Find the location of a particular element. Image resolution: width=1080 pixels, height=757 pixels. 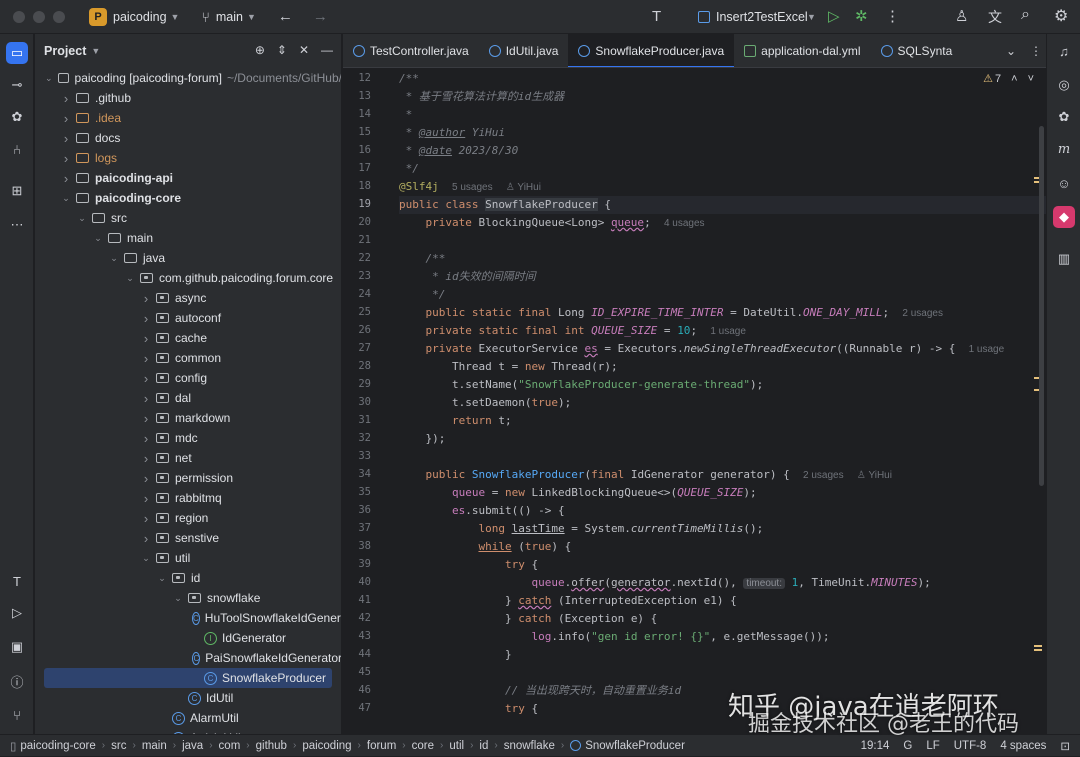

translate-icon: 文 is located at coordinates (995, 17).